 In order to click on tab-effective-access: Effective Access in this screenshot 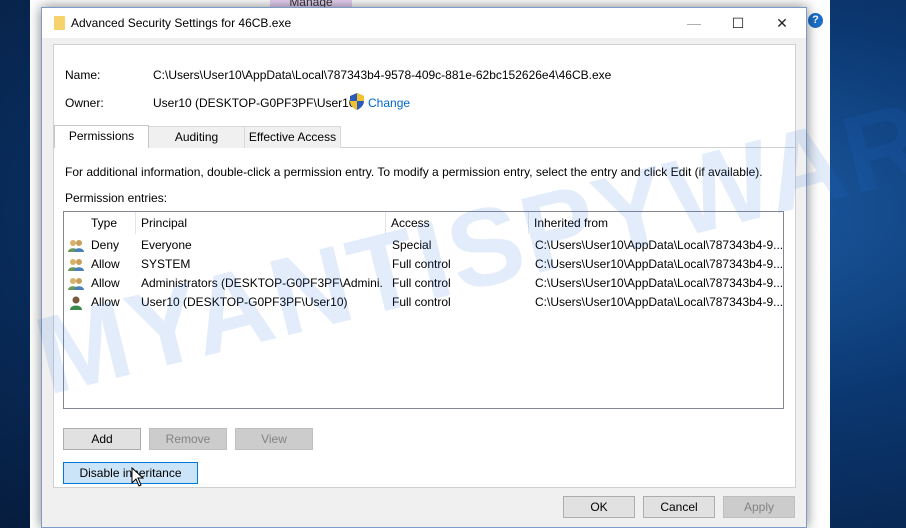, I will do `click(292, 137)`.